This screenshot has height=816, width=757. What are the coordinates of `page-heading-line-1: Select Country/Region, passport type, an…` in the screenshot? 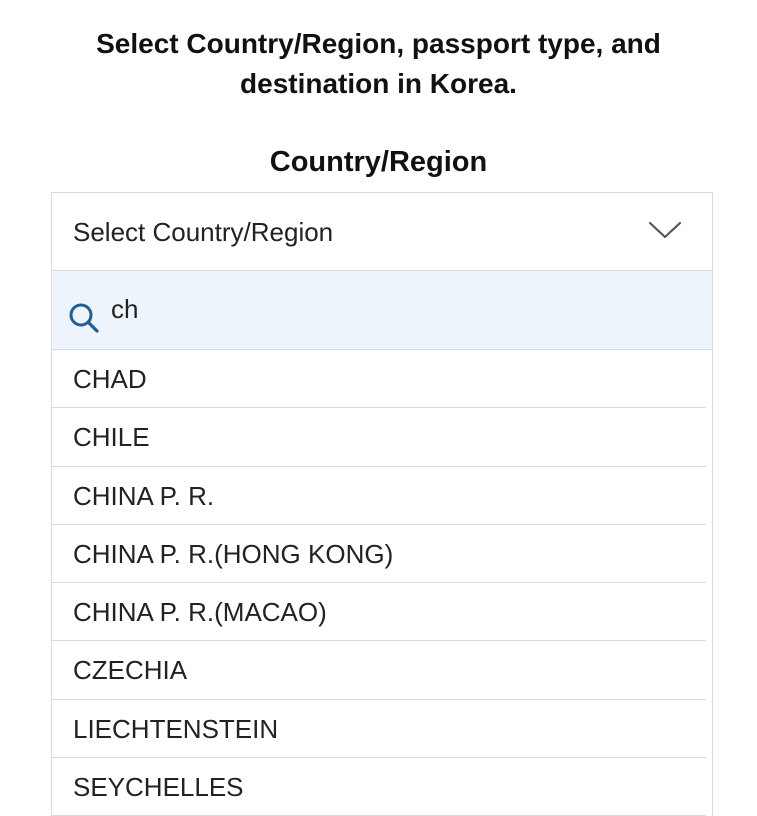 It's located at (378, 43).